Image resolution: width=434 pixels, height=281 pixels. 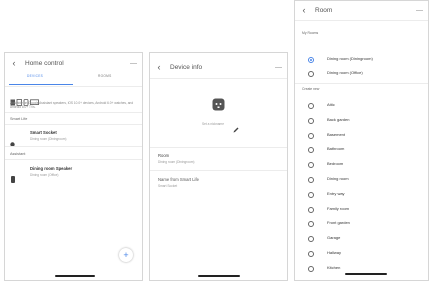 I want to click on room-option-label: Bedroom, so click(x=335, y=164).